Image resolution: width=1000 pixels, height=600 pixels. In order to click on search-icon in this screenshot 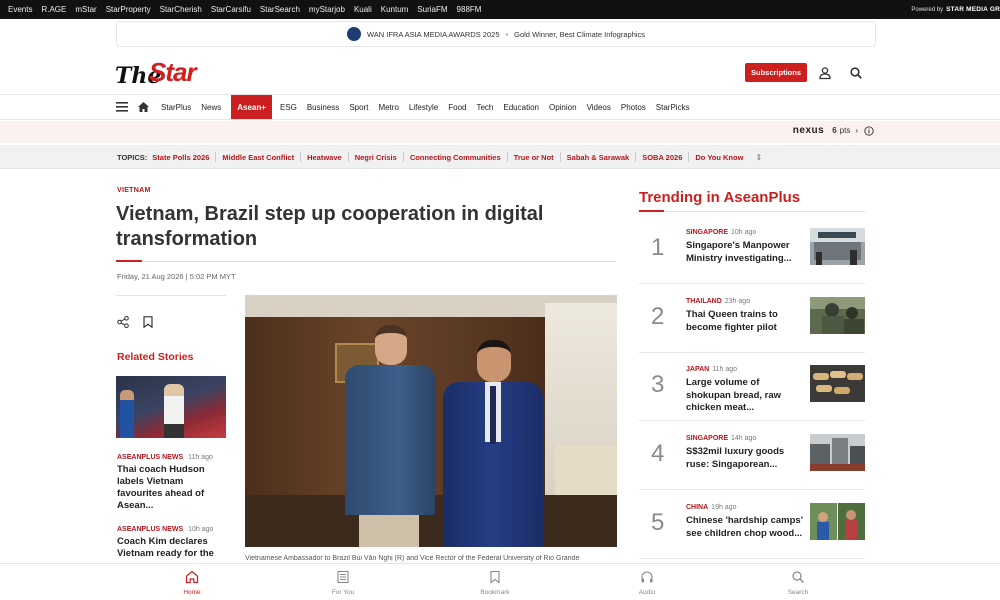, I will do `click(856, 73)`.